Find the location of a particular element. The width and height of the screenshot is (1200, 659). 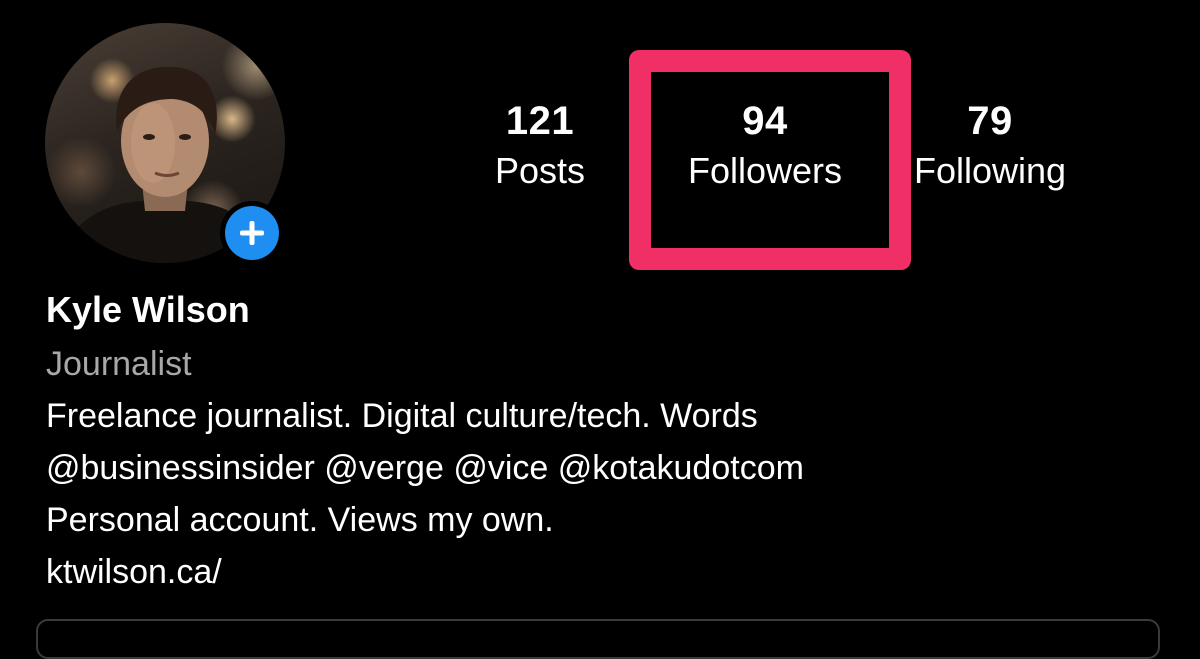

posts-stat: 121 Posts is located at coordinates (540, 148).